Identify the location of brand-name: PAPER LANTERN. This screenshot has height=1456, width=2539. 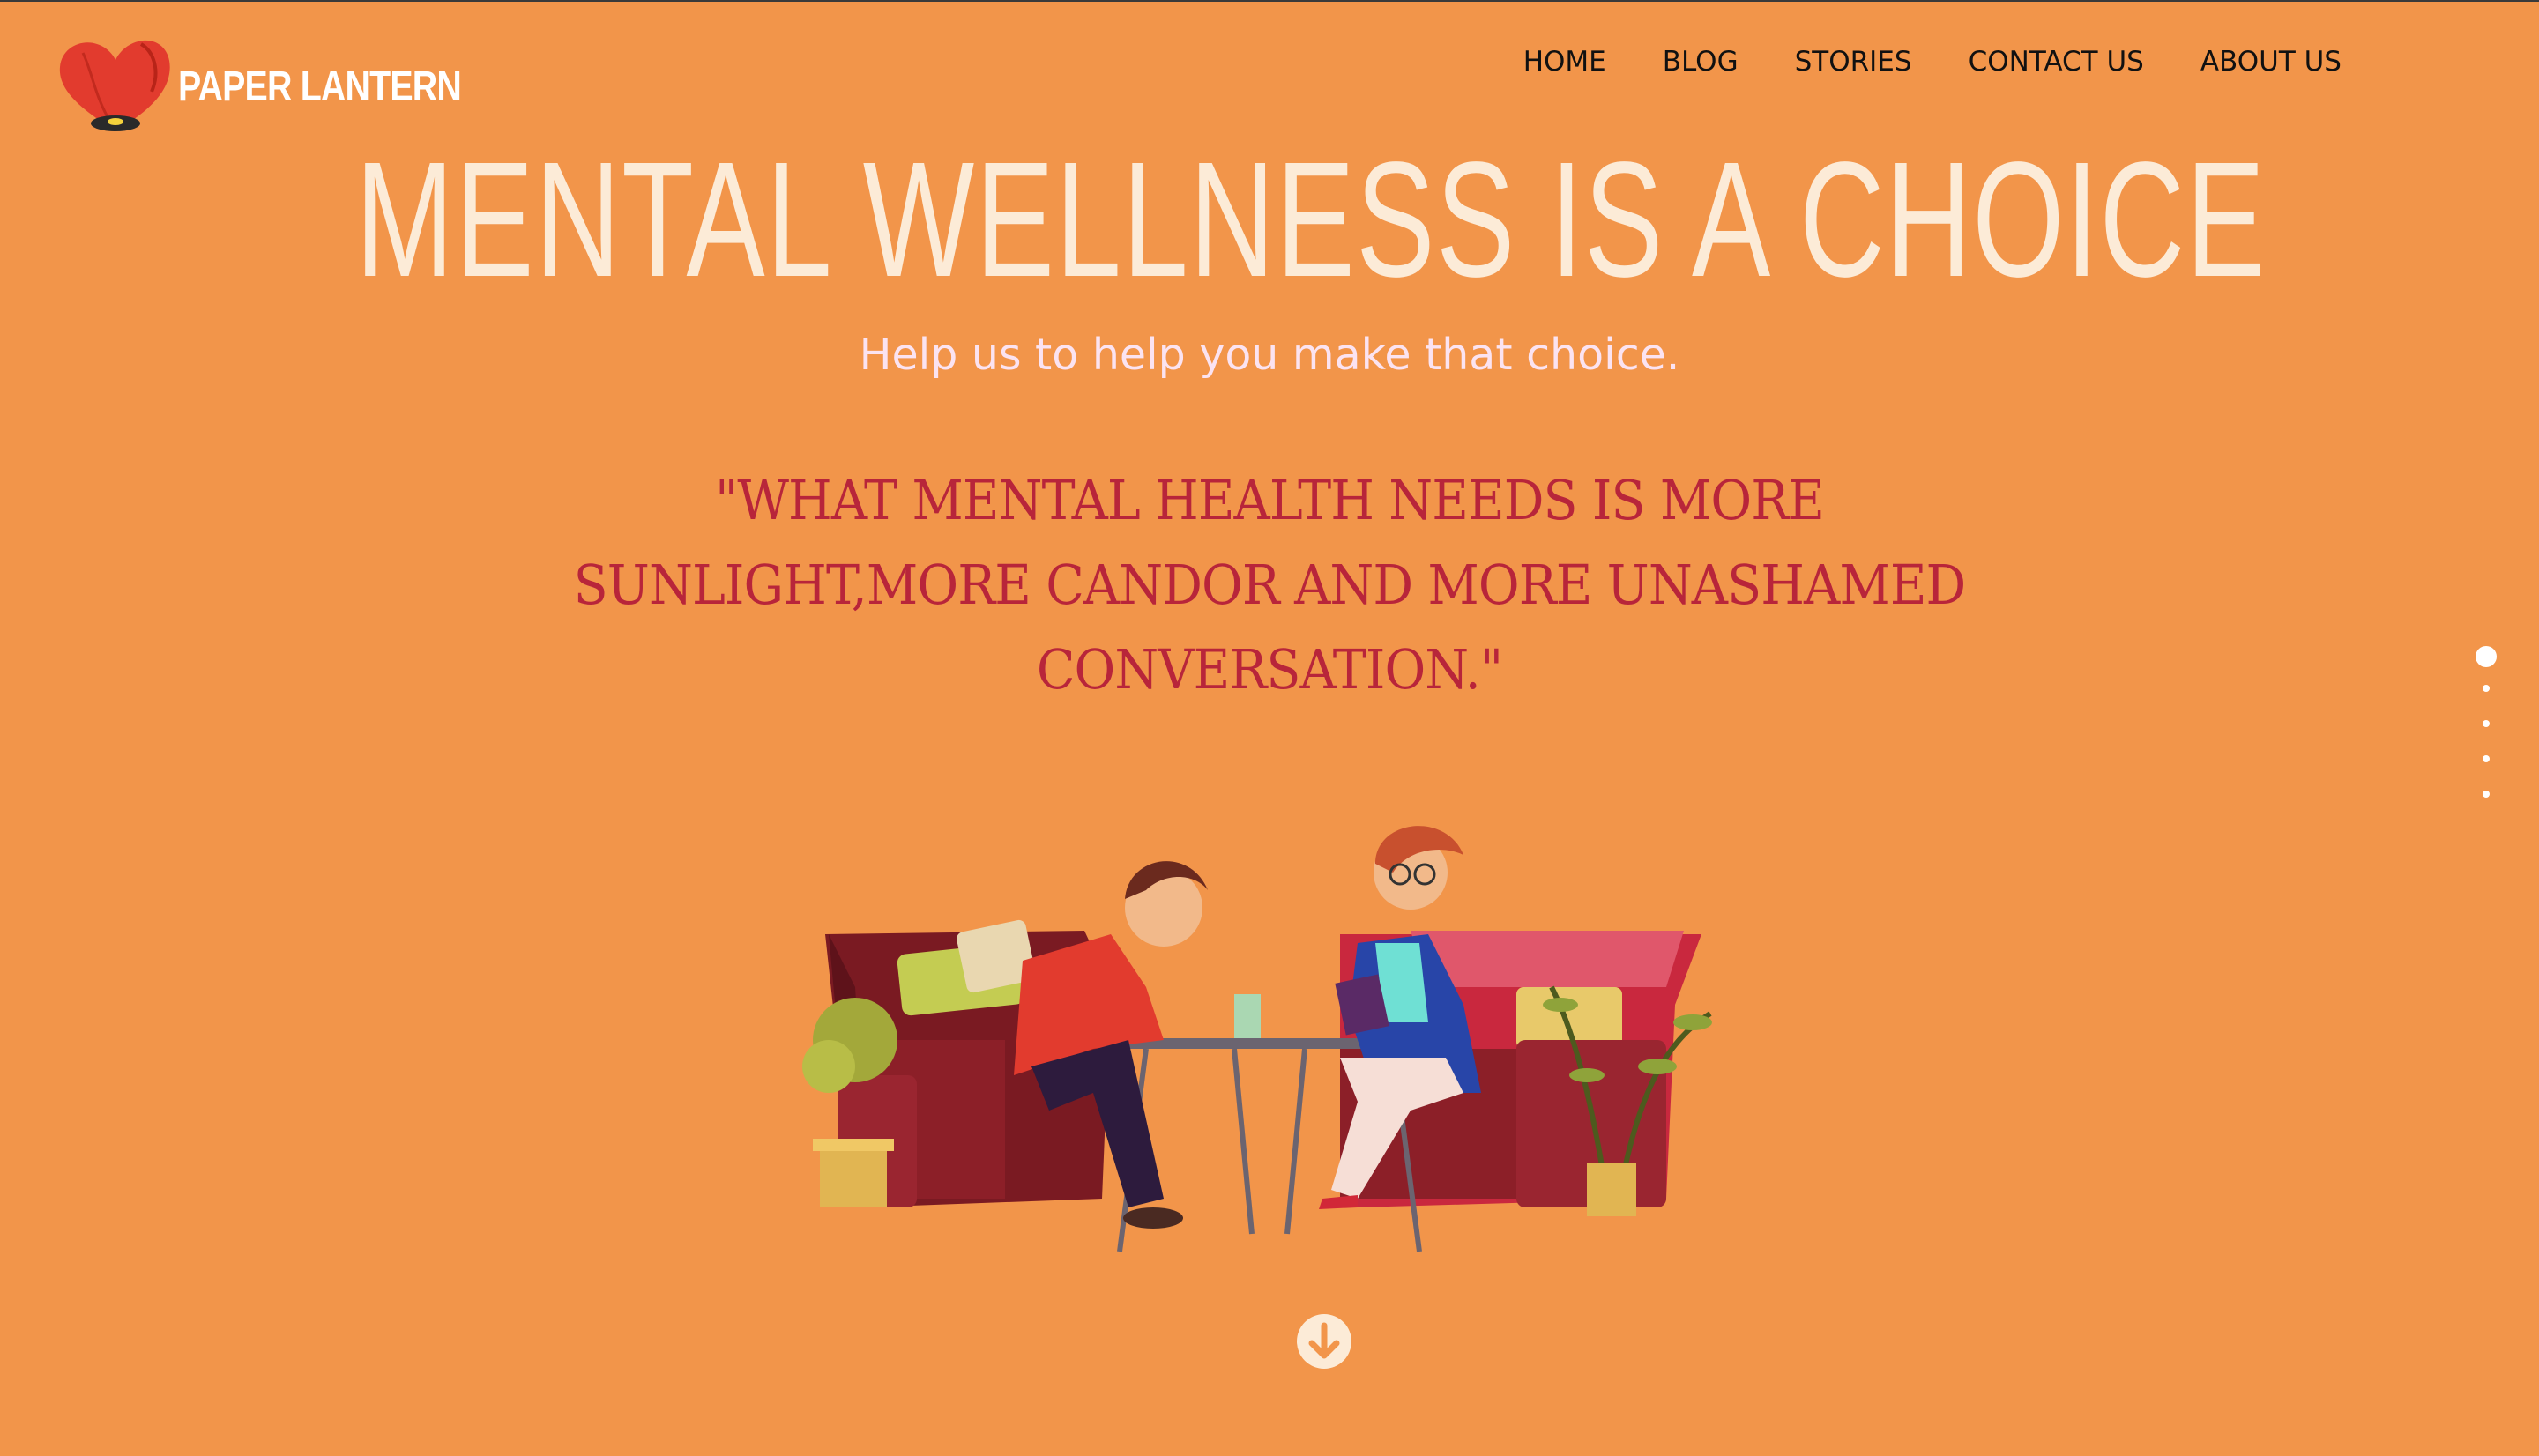
(320, 86).